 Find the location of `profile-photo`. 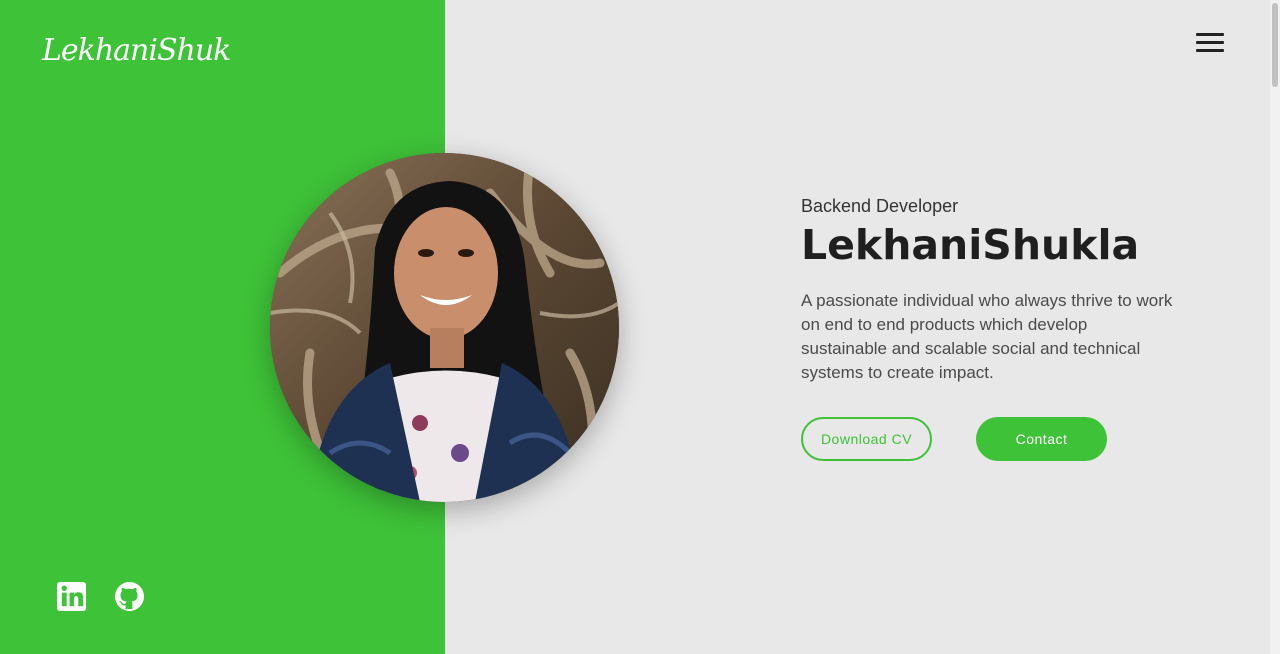

profile-photo is located at coordinates (444, 327).